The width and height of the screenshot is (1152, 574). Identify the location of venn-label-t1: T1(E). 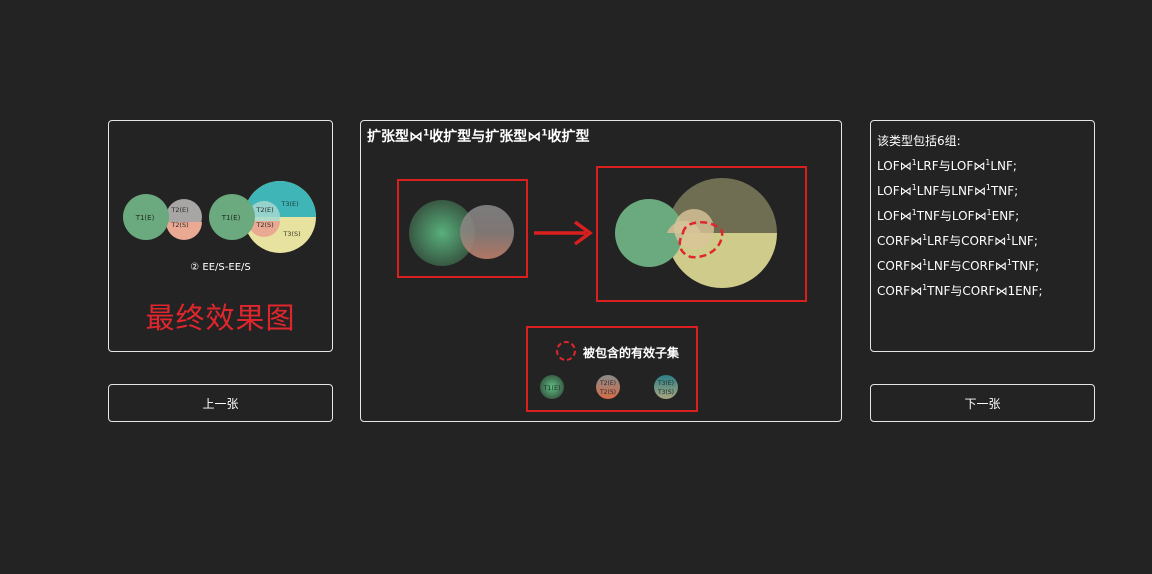
(145, 218).